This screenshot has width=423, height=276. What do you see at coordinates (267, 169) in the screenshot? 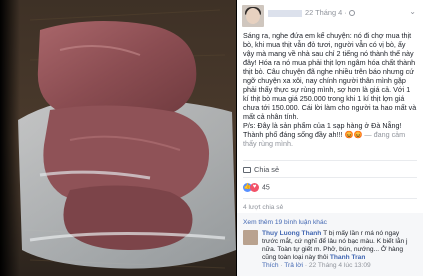
I see `share-label: Chia sẻ` at bounding box center [267, 169].